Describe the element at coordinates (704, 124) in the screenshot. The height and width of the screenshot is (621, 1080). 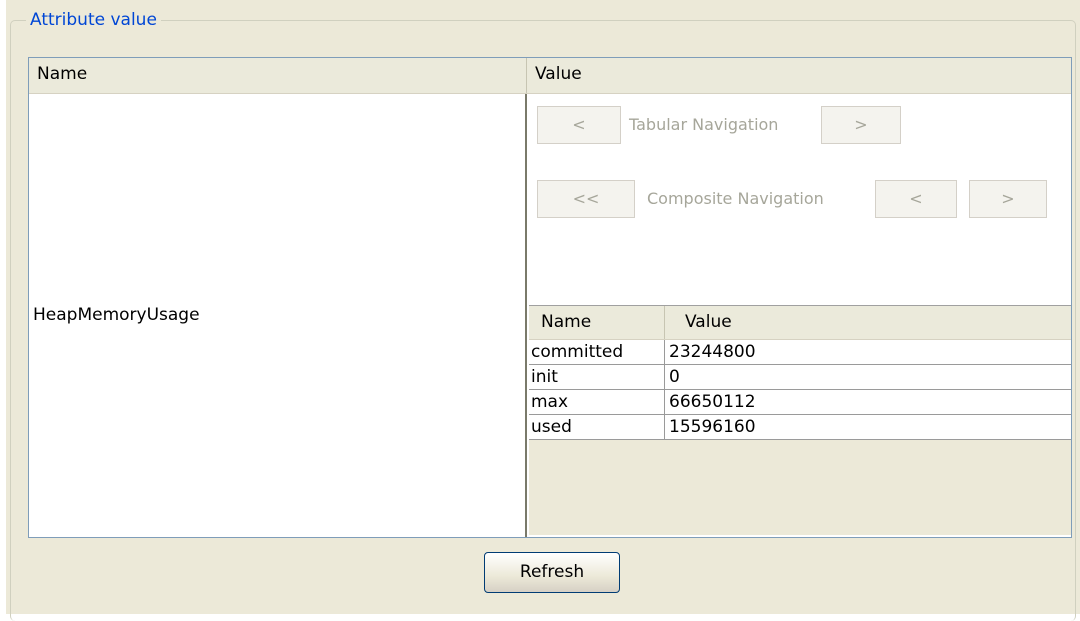
I see `tabular-navigation-label: Tabular Navigation` at that location.